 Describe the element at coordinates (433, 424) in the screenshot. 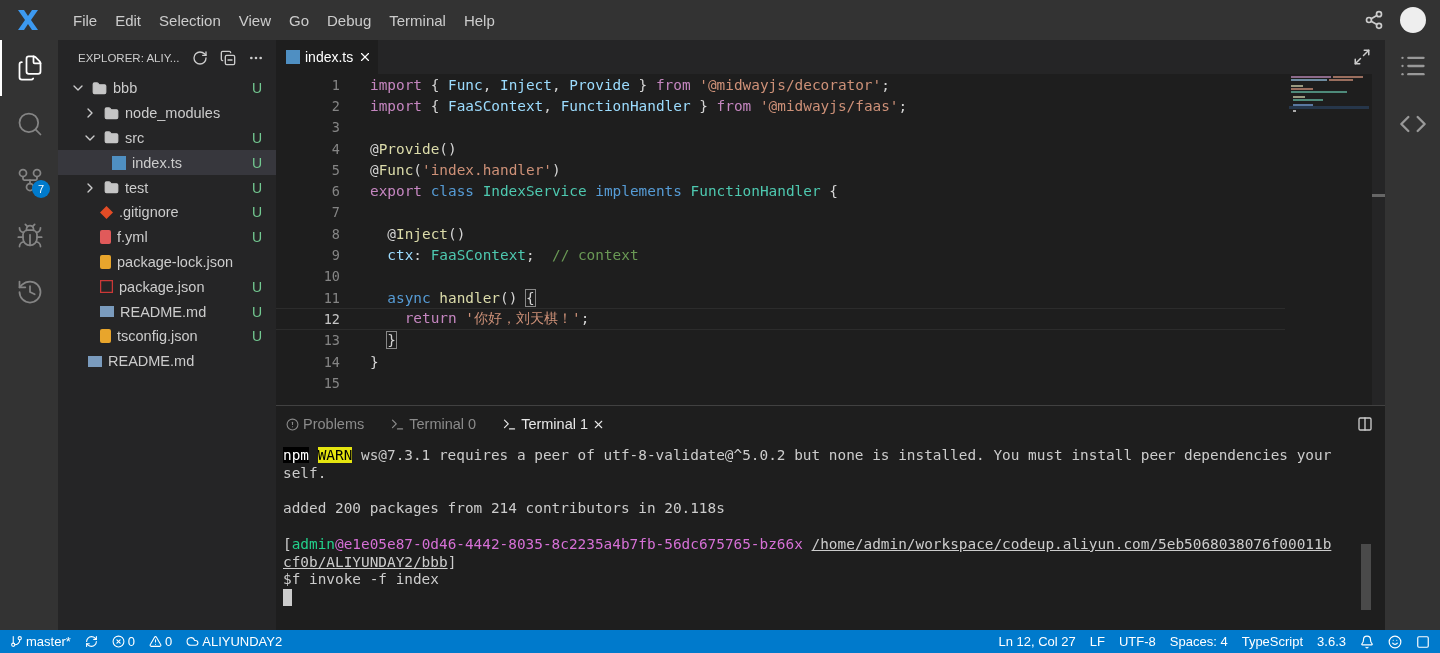

I see `panel-tab: Terminal 0` at that location.